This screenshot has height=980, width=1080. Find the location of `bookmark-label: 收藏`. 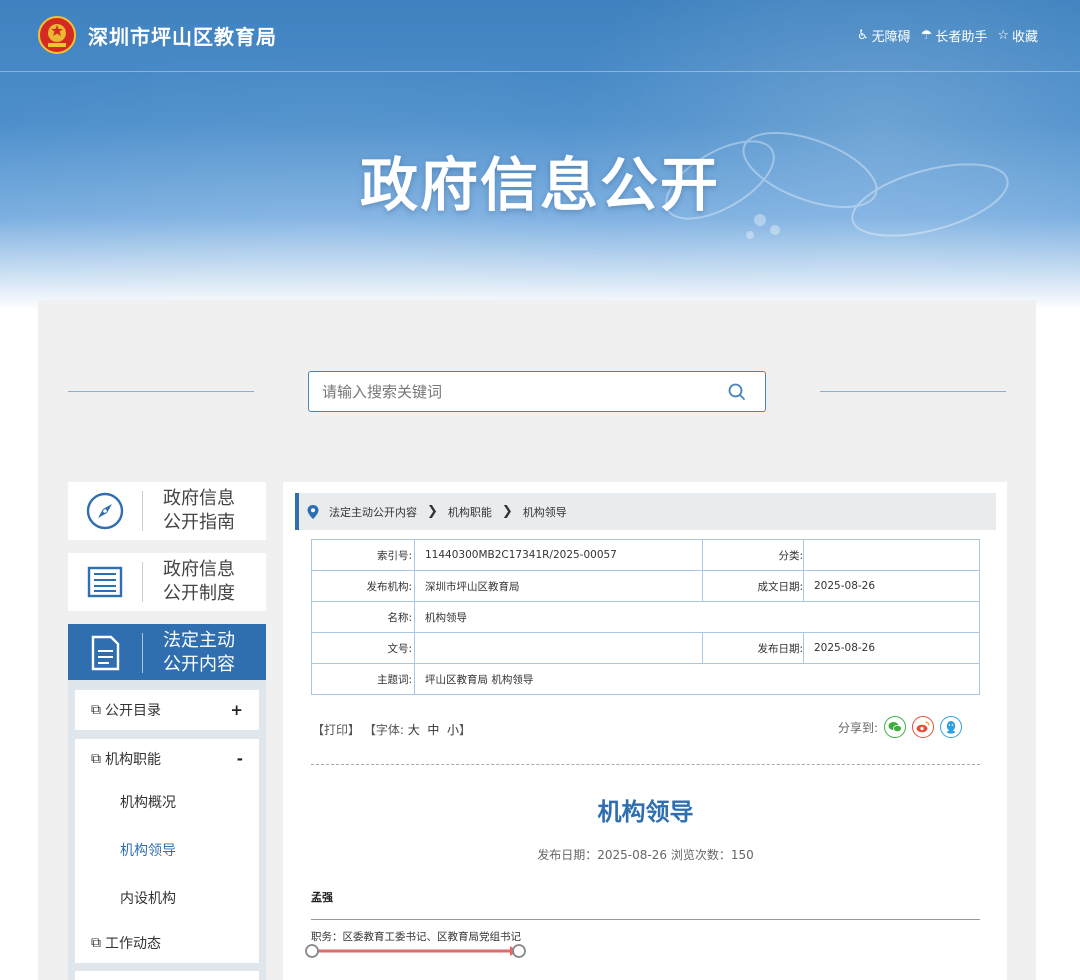

bookmark-label: 收藏 is located at coordinates (1024, 37).